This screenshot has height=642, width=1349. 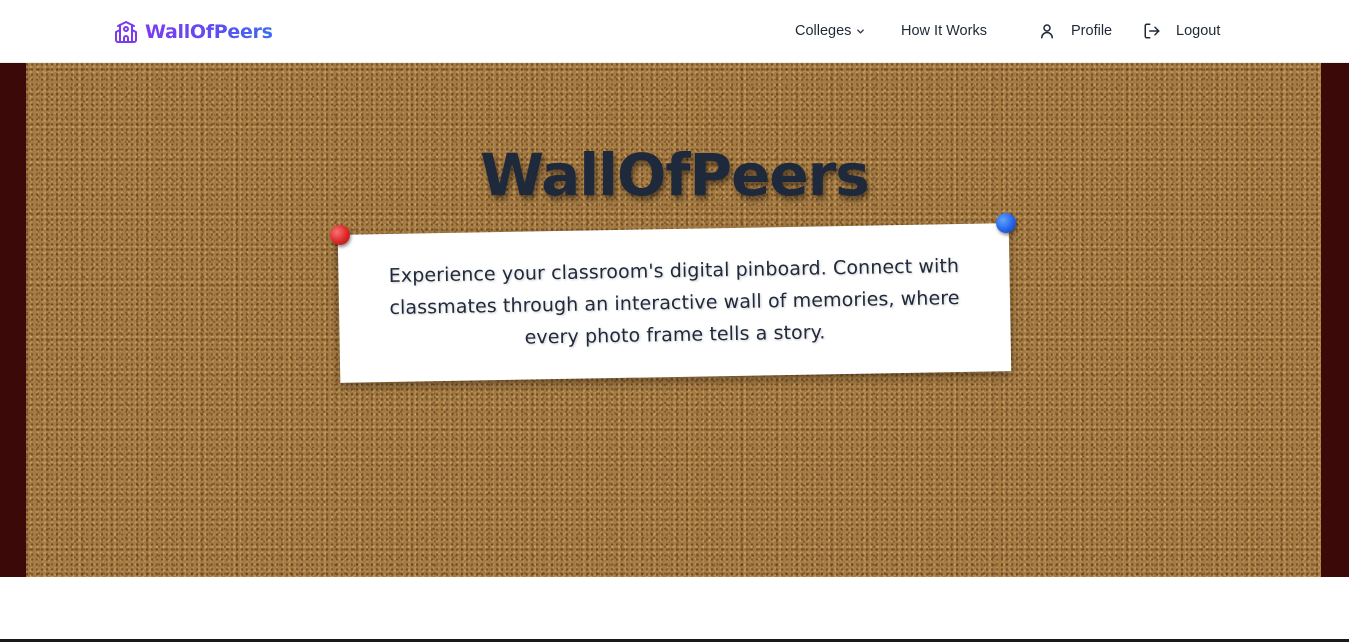 I want to click on brand-name: WallOfPeers, so click(x=209, y=32).